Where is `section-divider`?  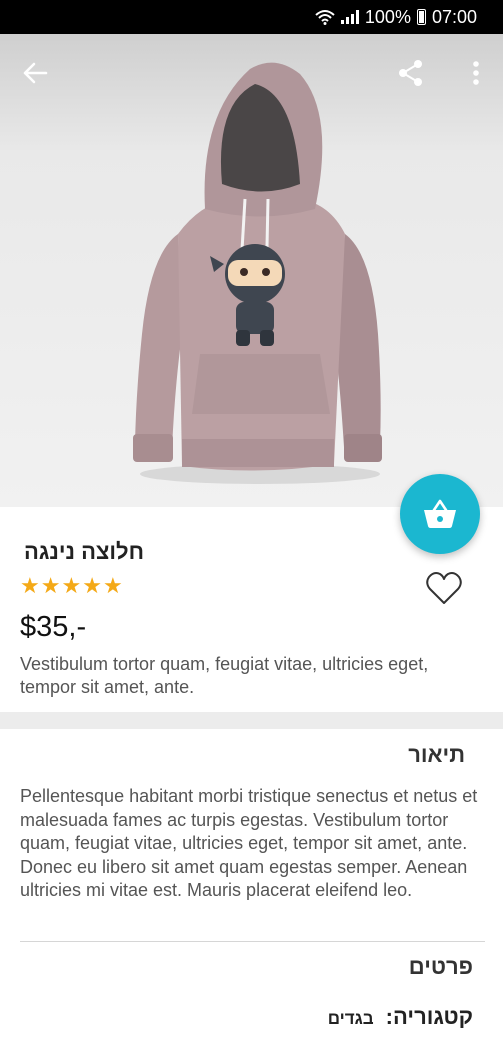 section-divider is located at coordinates (251, 720).